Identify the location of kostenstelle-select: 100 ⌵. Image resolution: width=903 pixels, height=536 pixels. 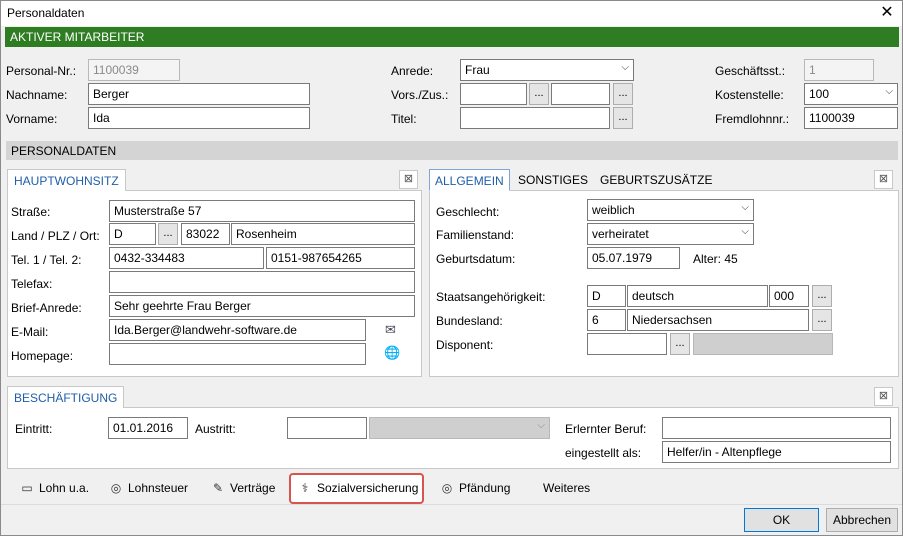
(851, 94).